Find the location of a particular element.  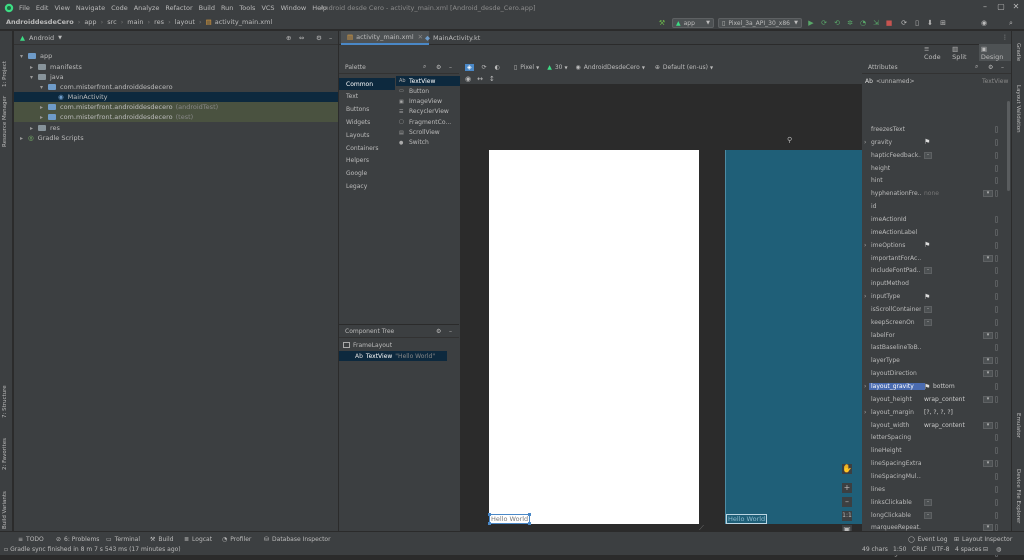

cursor-position: 1:50 is located at coordinates (899, 549).